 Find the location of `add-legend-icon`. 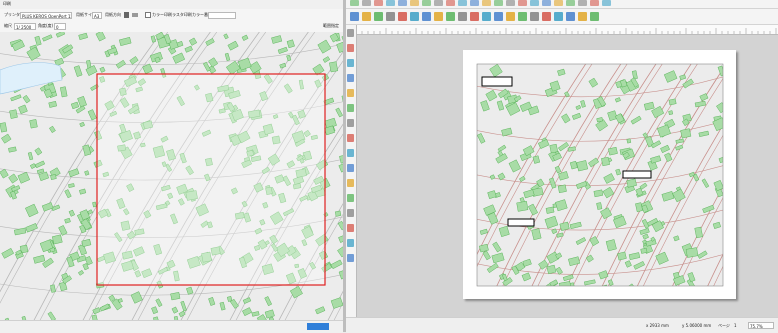

add-legend-icon is located at coordinates (350, 138).